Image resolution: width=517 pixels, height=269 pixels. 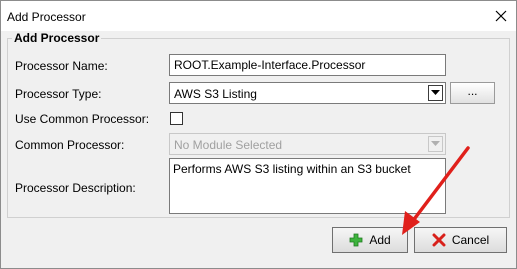 I want to click on processor-name-label: Processor Name:, so click(x=61, y=66).